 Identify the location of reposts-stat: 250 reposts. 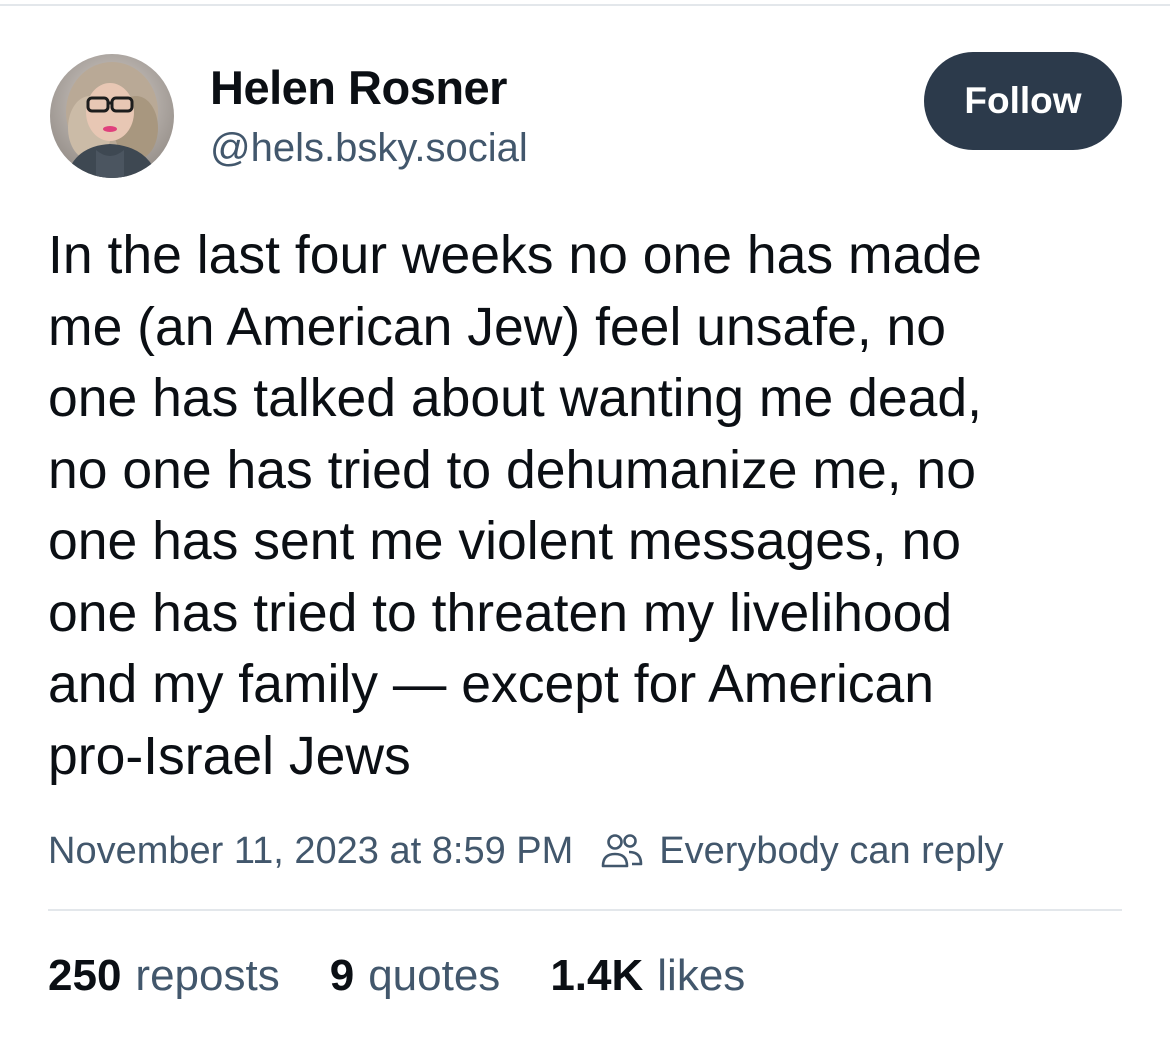
(164, 976).